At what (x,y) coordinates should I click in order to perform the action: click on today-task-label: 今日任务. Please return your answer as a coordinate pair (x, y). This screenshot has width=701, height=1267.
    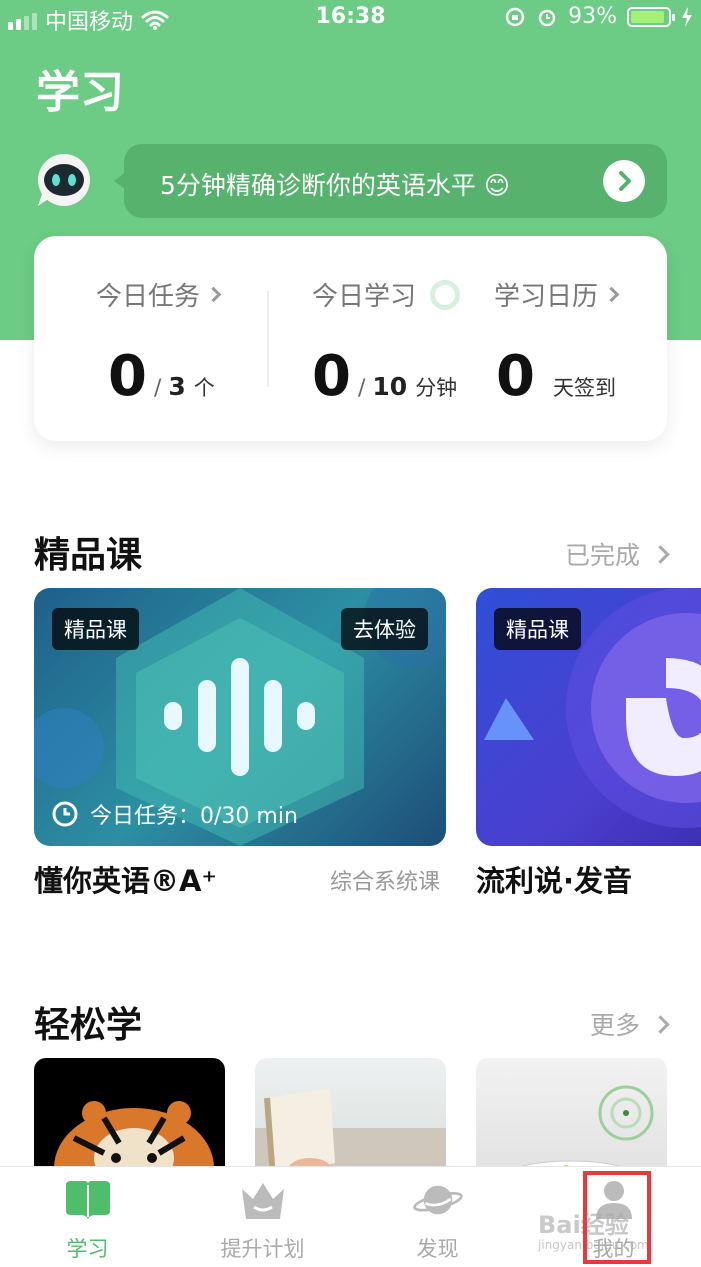
    Looking at the image, I should click on (148, 297).